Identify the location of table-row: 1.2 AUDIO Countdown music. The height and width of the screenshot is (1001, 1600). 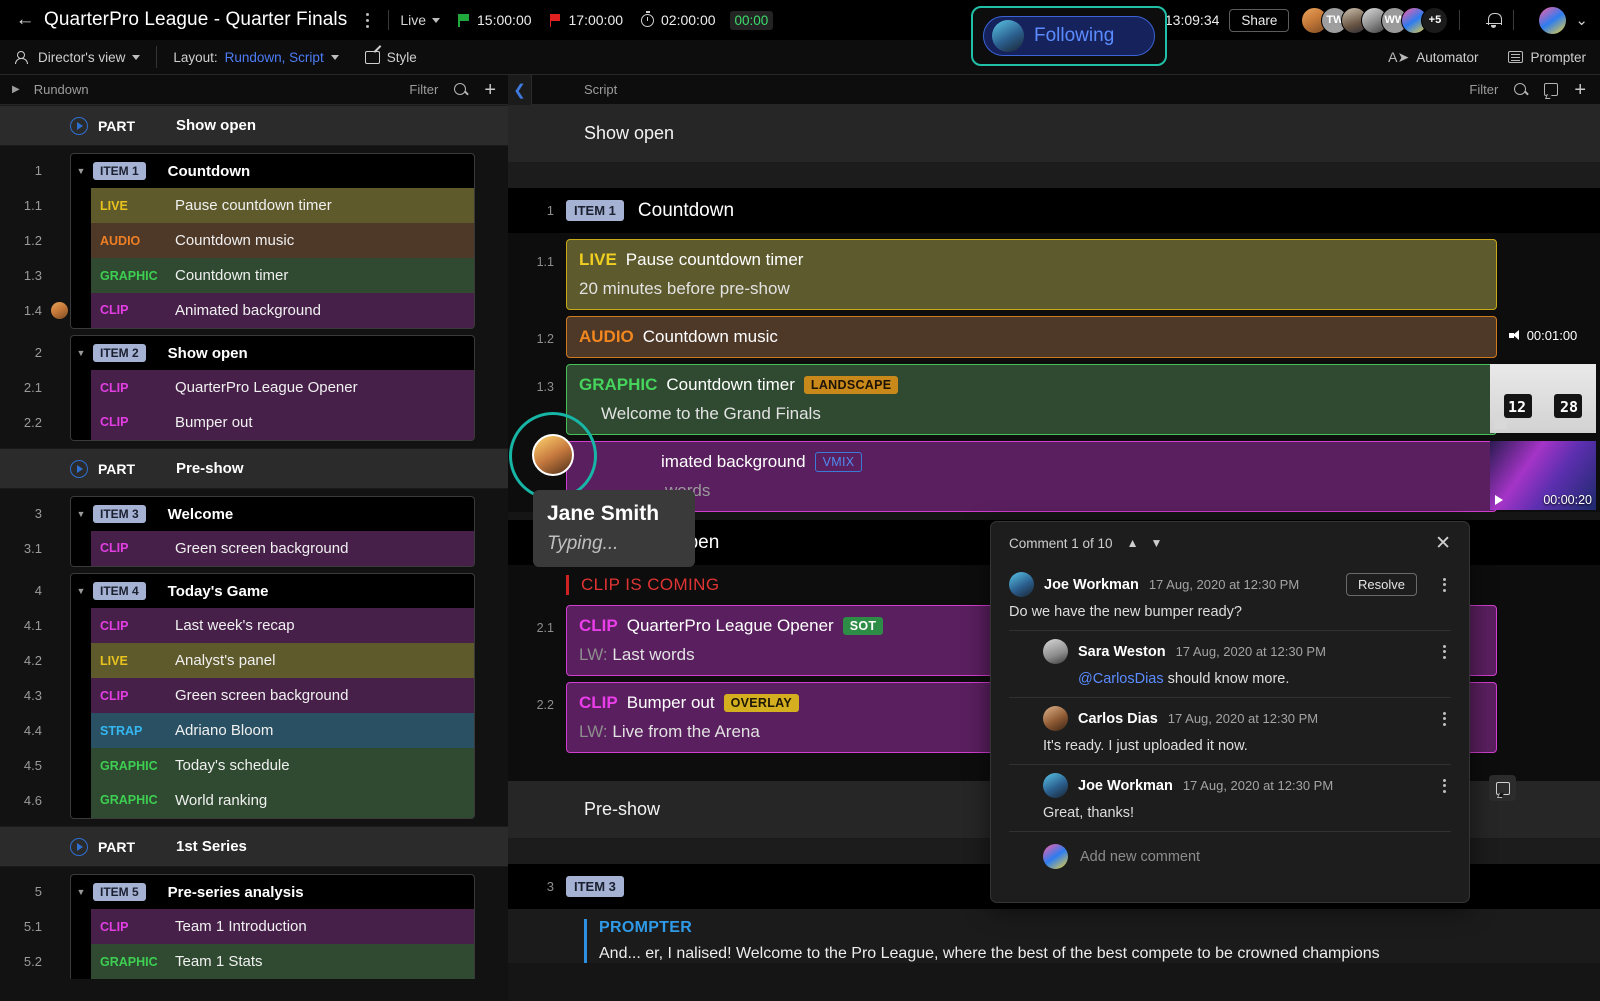
(254, 240).